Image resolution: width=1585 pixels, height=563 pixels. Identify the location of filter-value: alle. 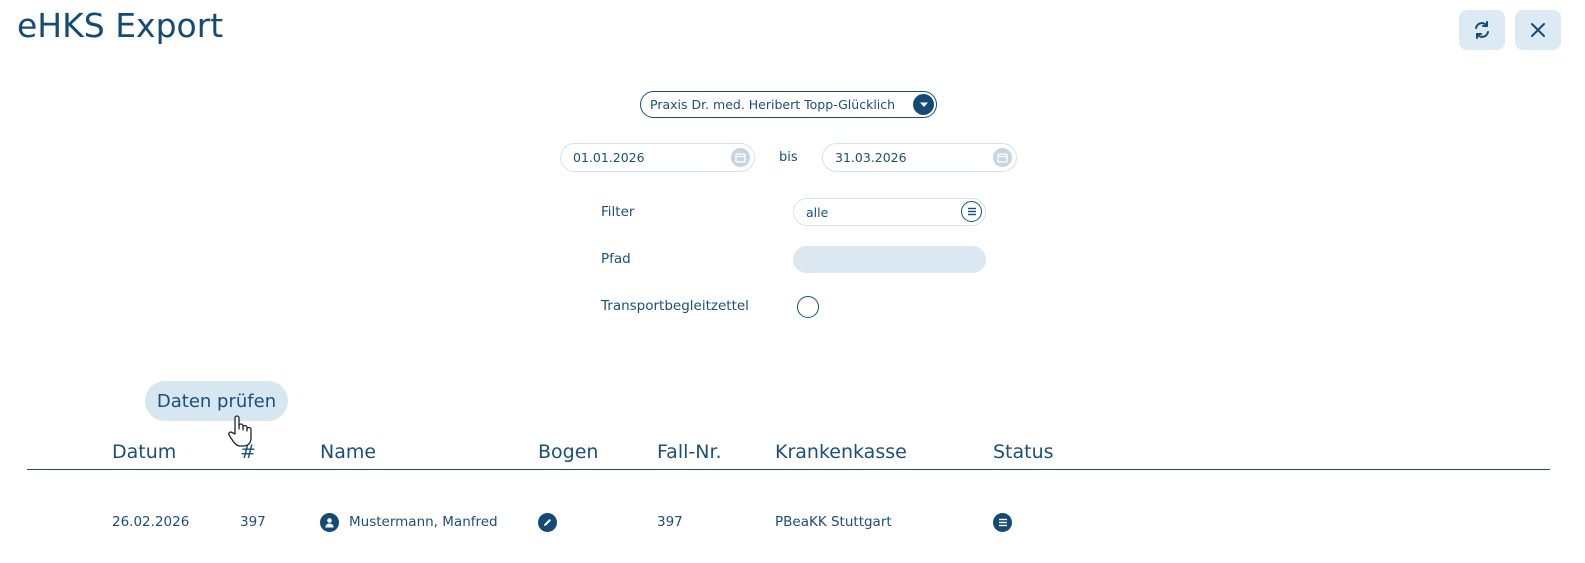
(817, 212).